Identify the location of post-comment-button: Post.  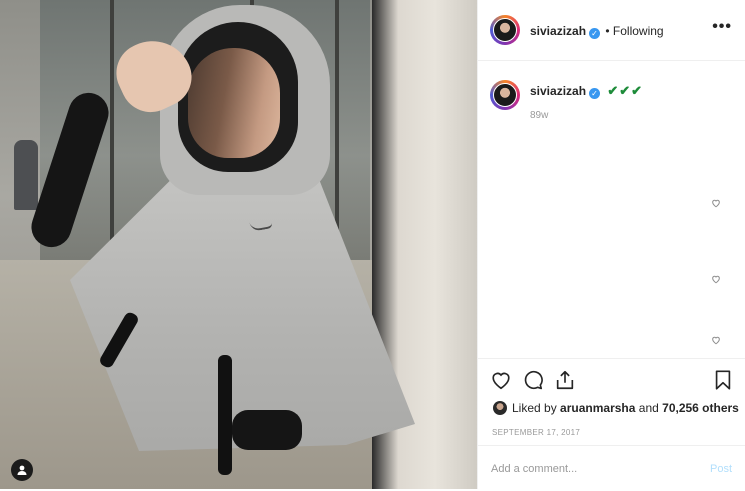
(721, 469).